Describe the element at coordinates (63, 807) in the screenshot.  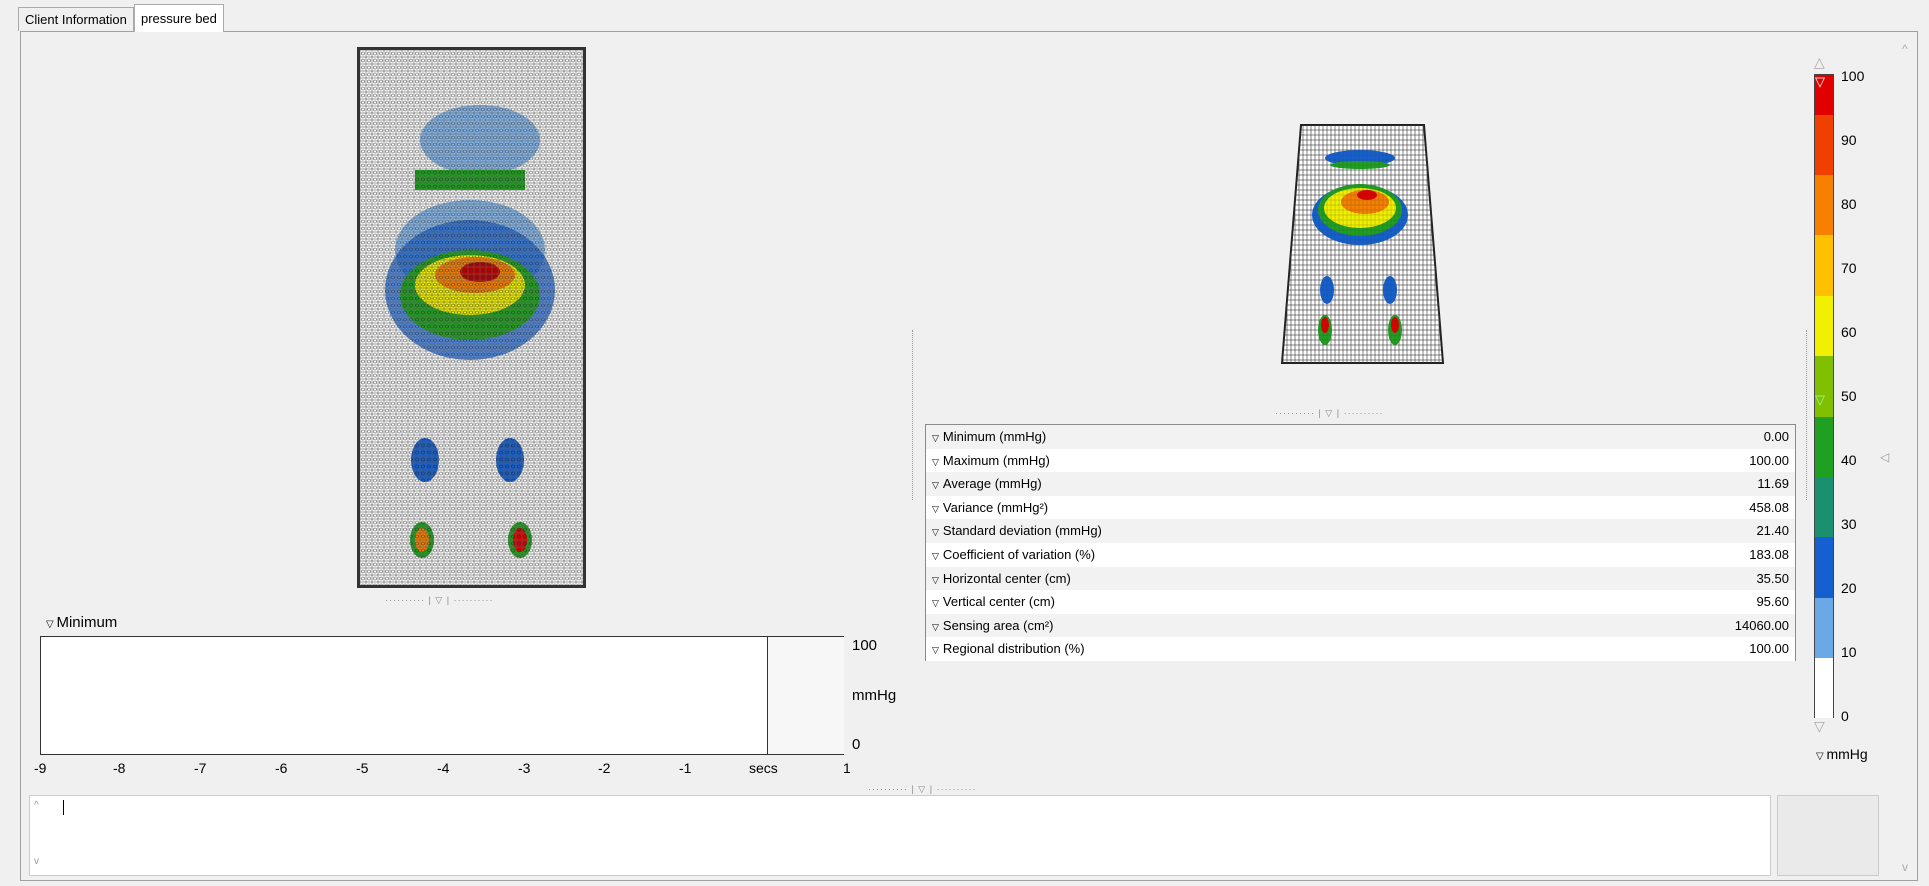
I see `text-cursor` at that location.